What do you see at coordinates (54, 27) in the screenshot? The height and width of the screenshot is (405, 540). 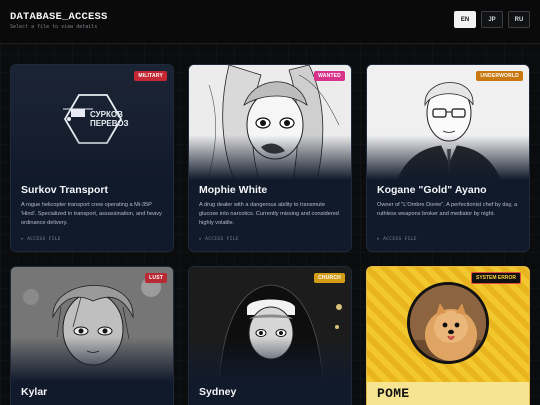 I see `app-subtitle: Select a file to view details` at bounding box center [54, 27].